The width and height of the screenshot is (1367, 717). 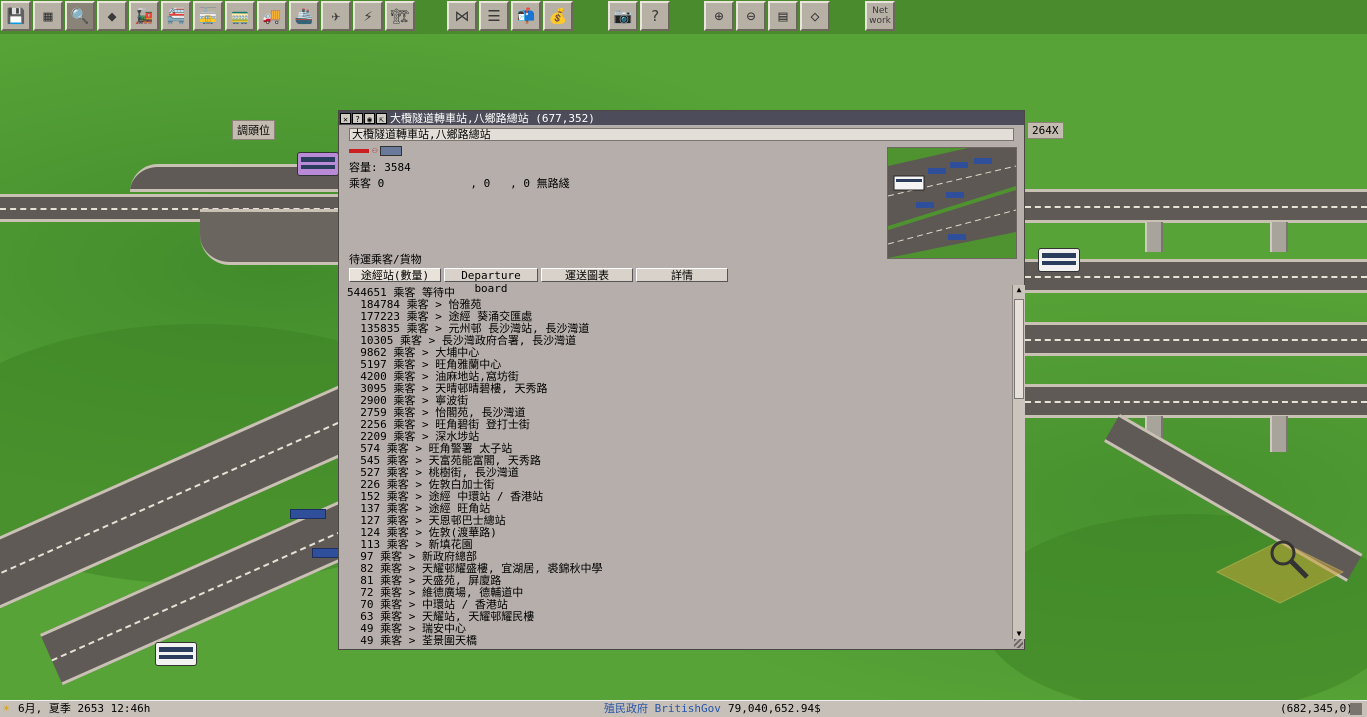 I want to click on network-button: Net work, so click(x=880, y=16).